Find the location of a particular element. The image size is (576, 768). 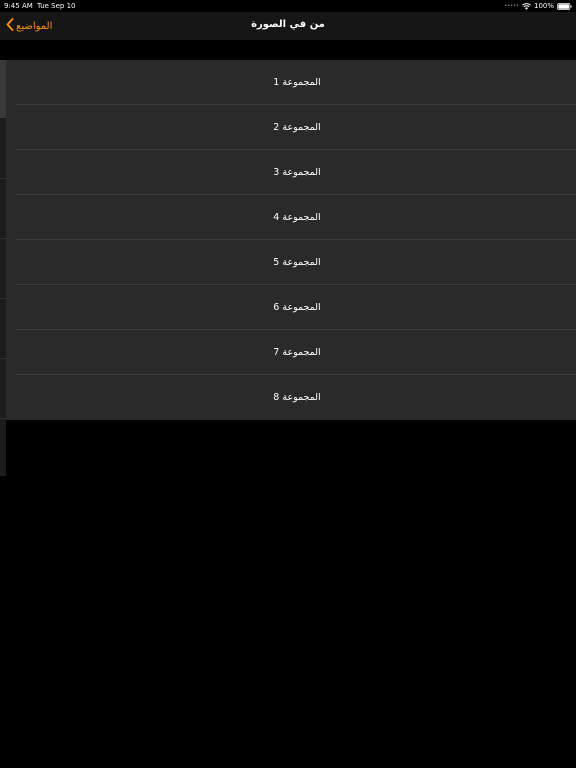

list-item-group-2: المجموعة 2 is located at coordinates (291, 127).